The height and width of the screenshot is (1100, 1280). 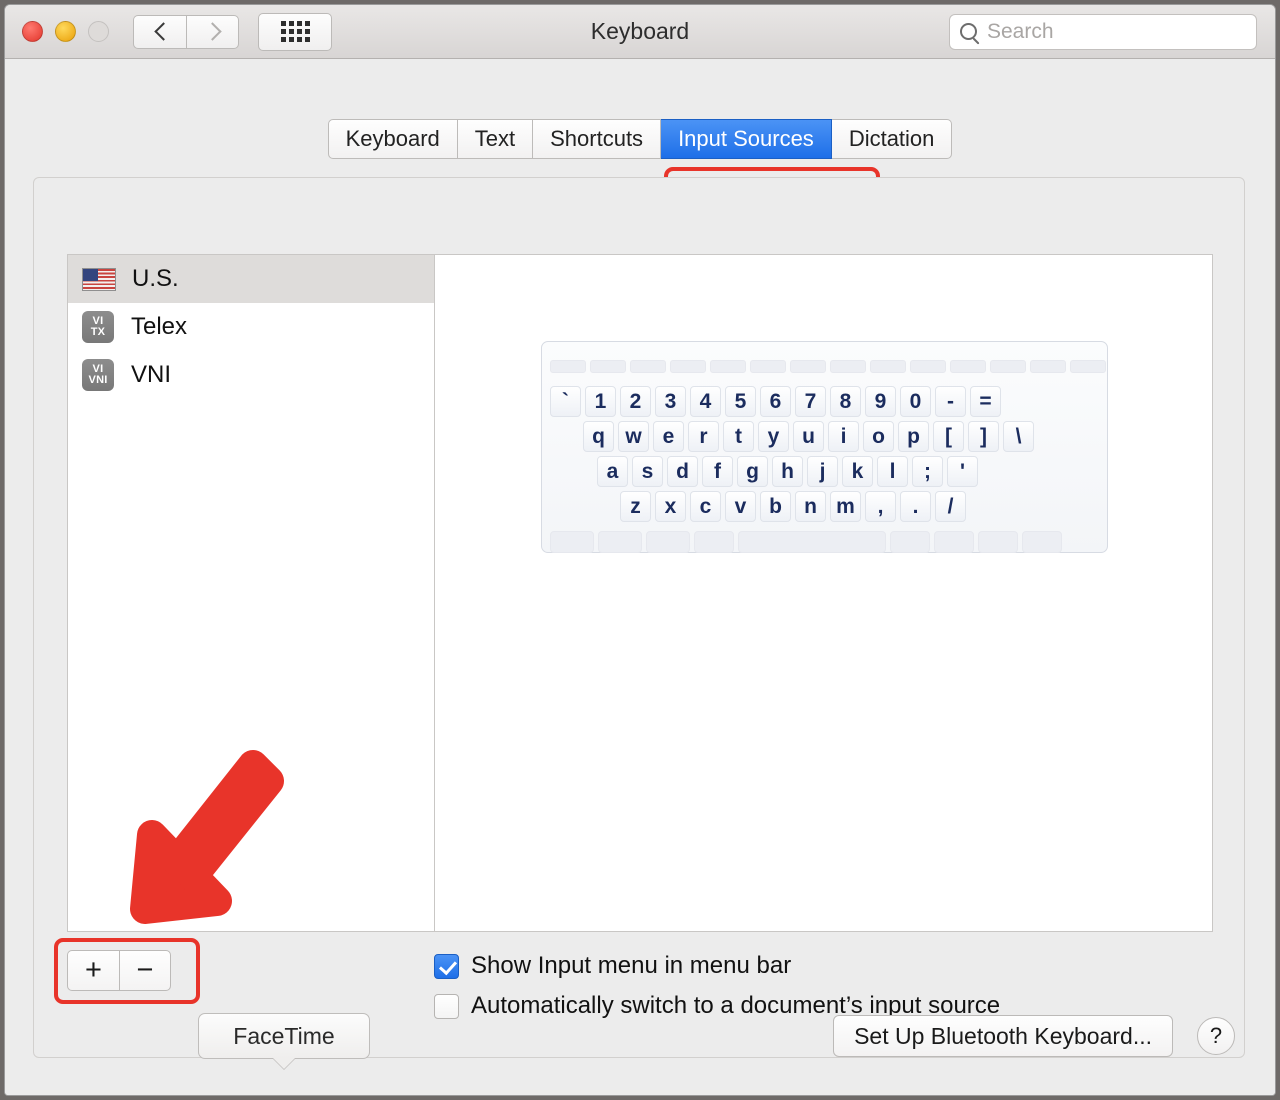 I want to click on keyboard-key: 0, so click(x=915, y=401).